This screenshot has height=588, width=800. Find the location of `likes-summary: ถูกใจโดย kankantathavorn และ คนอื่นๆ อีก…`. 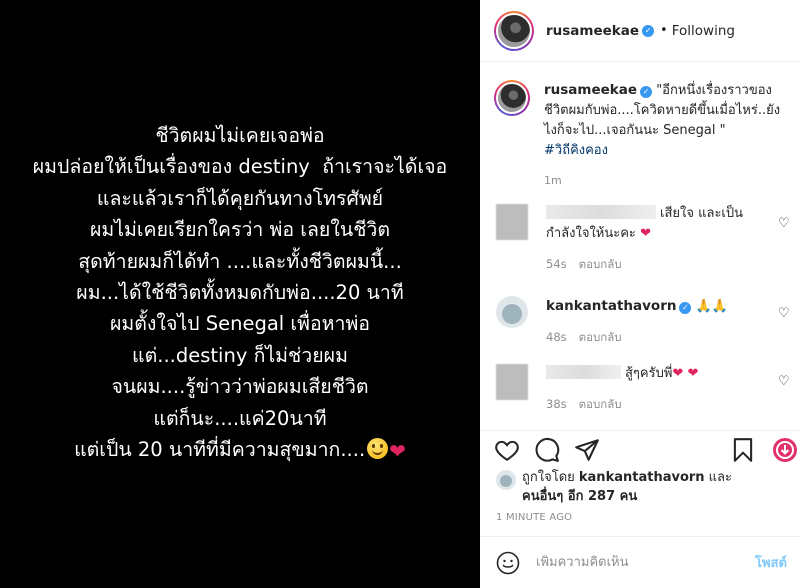

likes-summary: ถูกใจโดย kankantathavorn และ คนอื่นๆ อีก… is located at coordinates (641, 487).